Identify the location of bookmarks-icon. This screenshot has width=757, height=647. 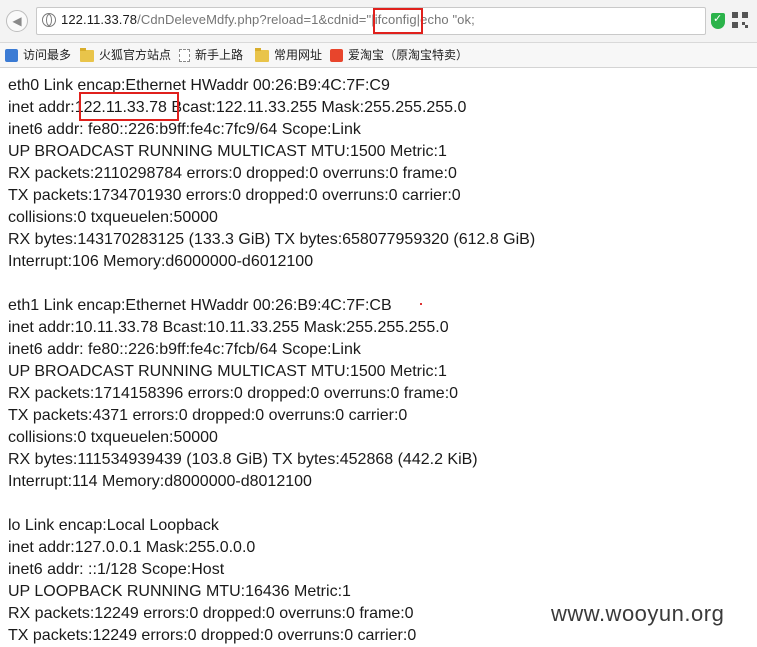
(11, 56).